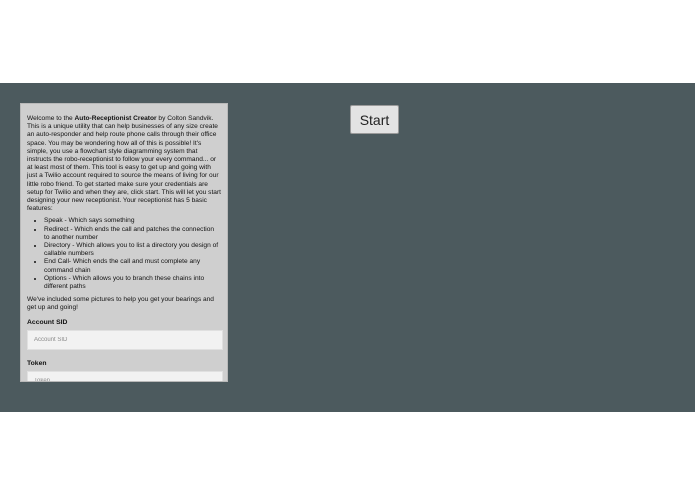  What do you see at coordinates (132, 221) in the screenshot?
I see `feature-item-speak: Speak - Which says something` at bounding box center [132, 221].